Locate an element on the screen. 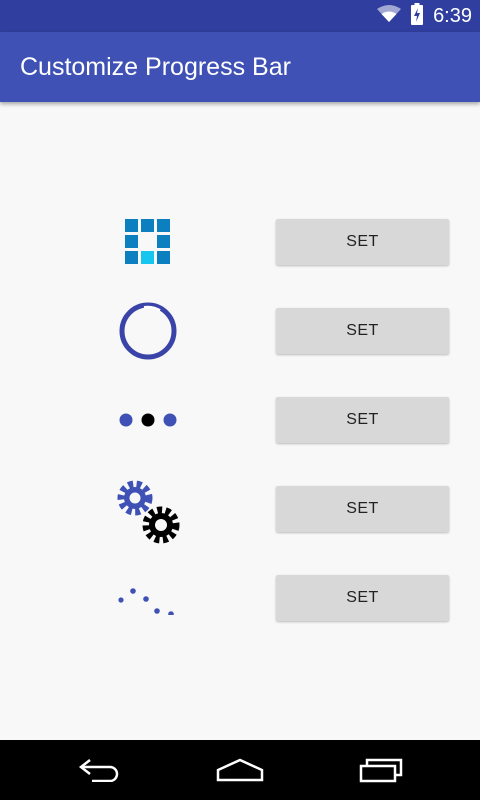 This screenshot has height=800, width=480. wifi-icon is located at coordinates (389, 16).